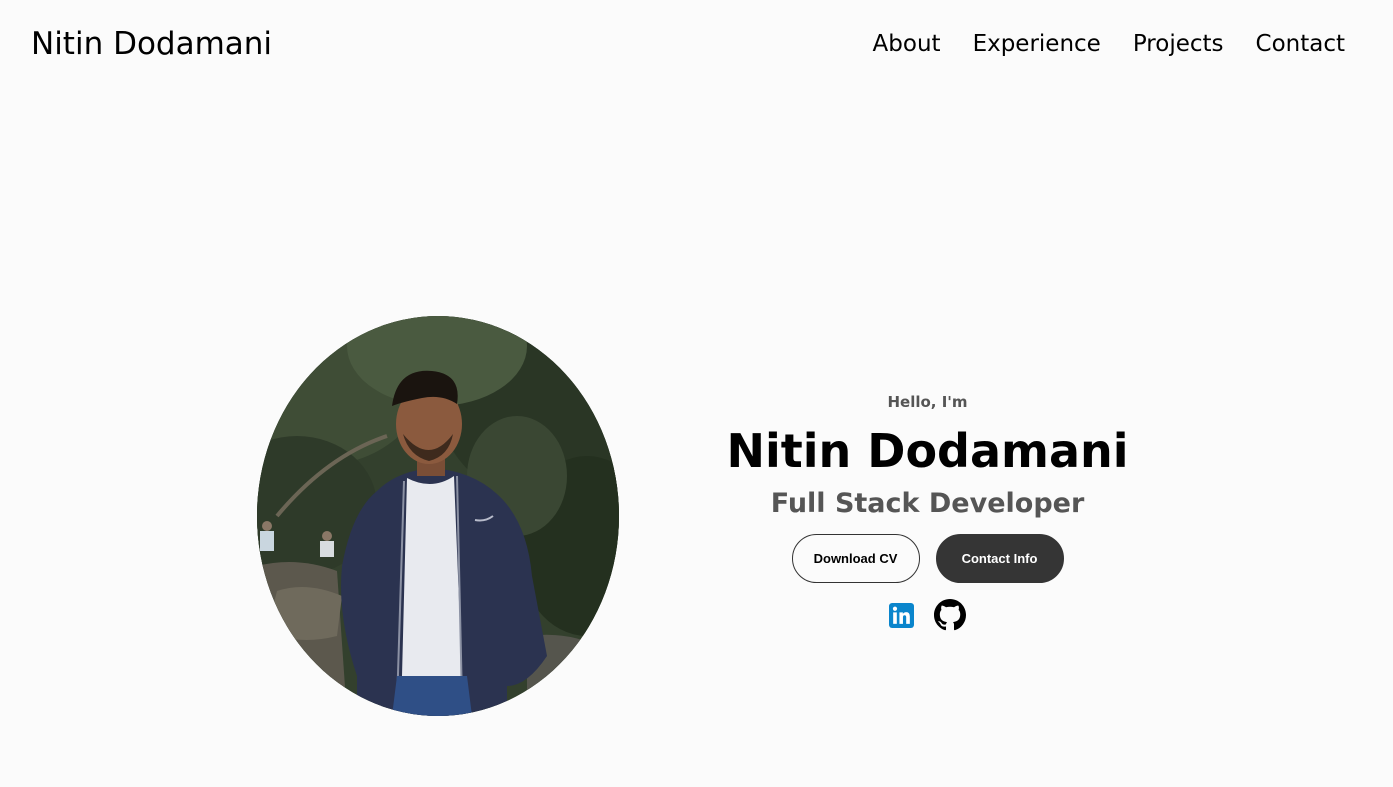 The image size is (1393, 787). What do you see at coordinates (1109, 44) in the screenshot?
I see `nav-links: About Experience Projects Contact` at bounding box center [1109, 44].